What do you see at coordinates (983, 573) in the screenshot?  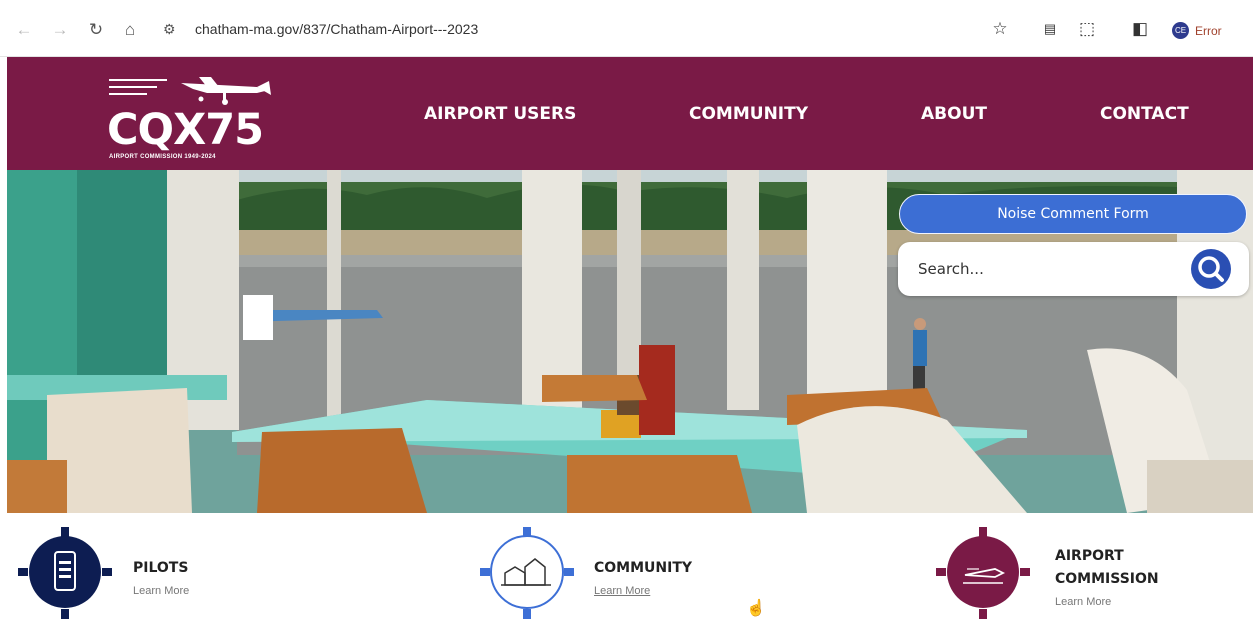 I see `airplane-icon` at bounding box center [983, 573].